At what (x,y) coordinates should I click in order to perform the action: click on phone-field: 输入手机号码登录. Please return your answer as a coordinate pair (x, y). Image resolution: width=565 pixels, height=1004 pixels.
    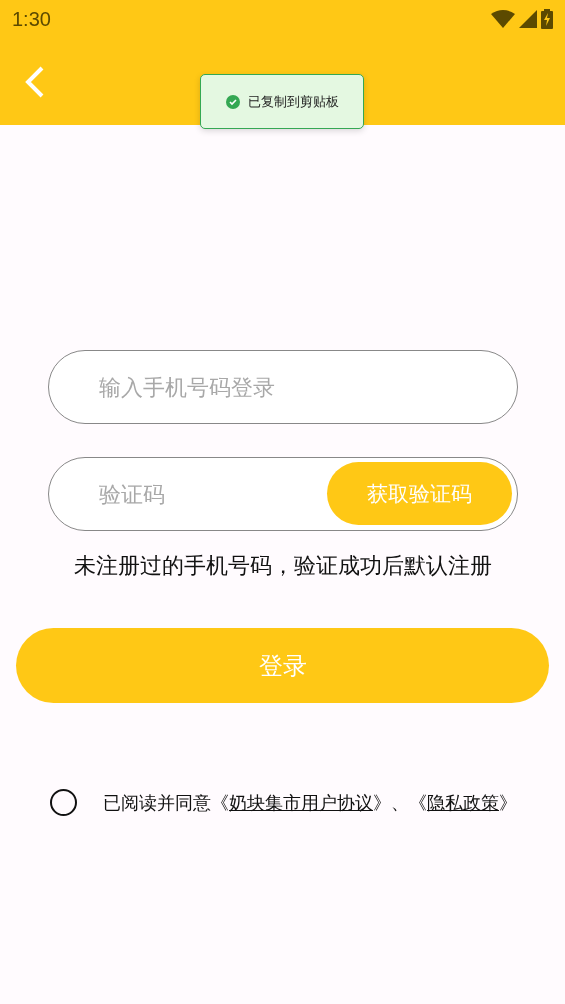
    Looking at the image, I should click on (282, 387).